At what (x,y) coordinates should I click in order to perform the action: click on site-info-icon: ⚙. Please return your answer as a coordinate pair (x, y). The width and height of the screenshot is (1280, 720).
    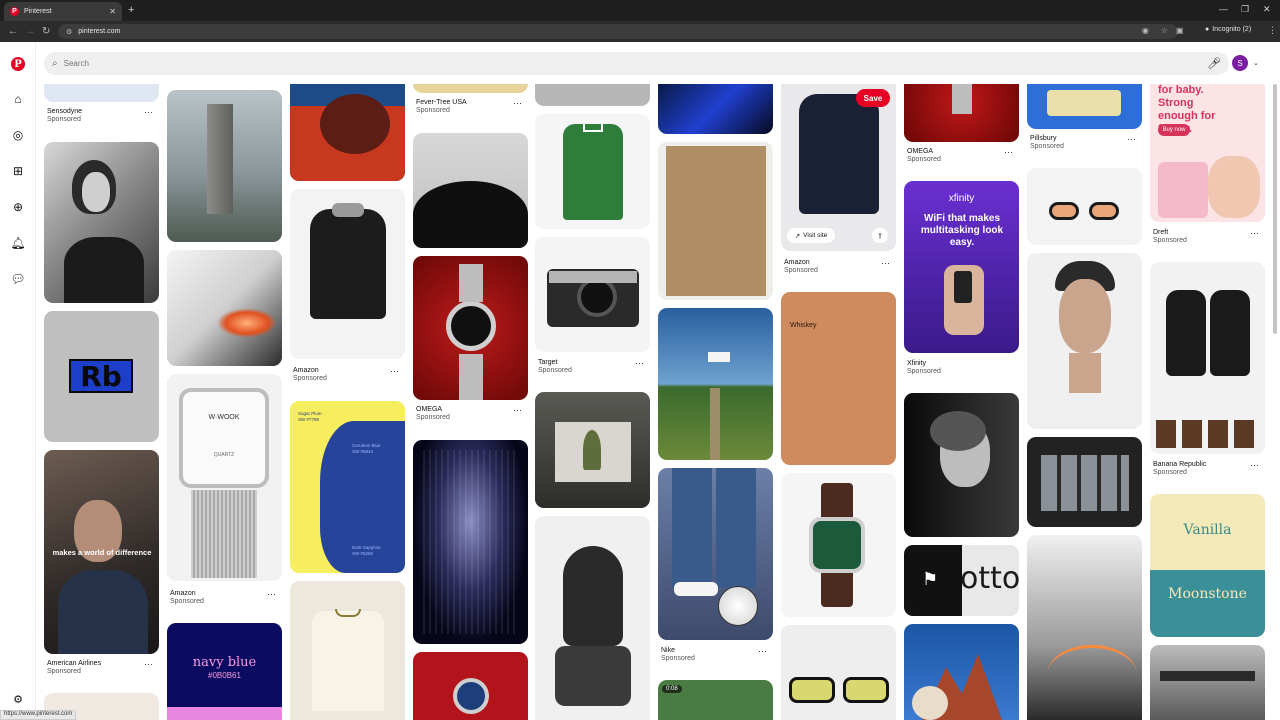
    Looking at the image, I should click on (69, 32).